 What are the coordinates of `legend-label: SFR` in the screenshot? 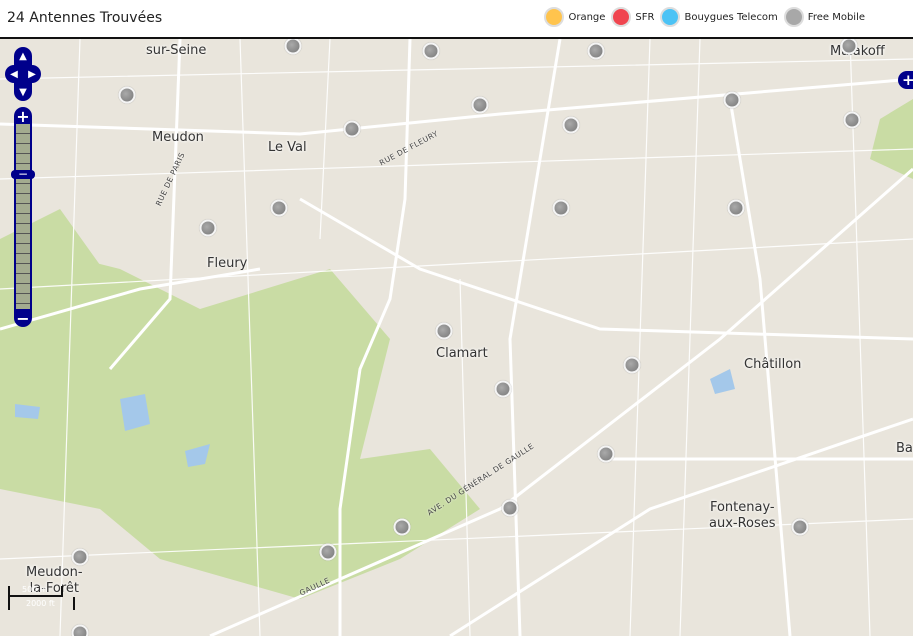 It's located at (645, 17).